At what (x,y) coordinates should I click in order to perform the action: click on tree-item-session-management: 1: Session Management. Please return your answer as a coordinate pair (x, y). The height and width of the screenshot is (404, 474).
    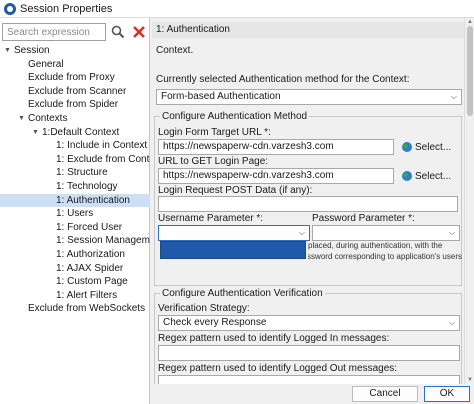
    Looking at the image, I should click on (75, 241).